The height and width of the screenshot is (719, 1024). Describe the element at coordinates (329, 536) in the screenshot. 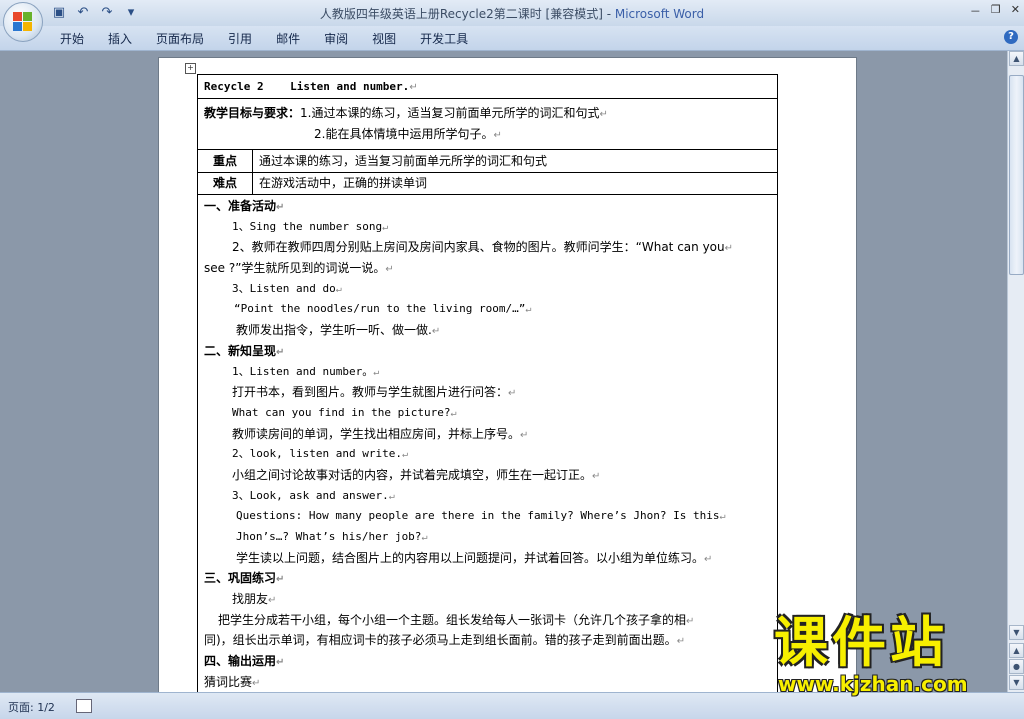

I see `body-line-text: Jhon’s…? What’s his/her job?` at that location.